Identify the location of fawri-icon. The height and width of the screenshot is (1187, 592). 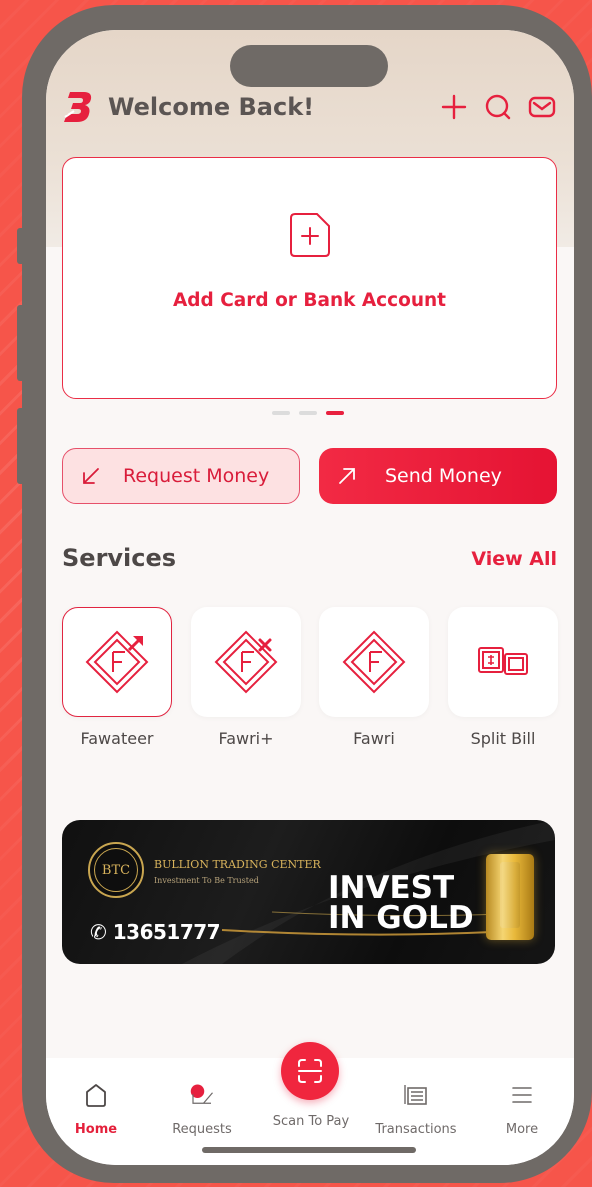
(374, 662).